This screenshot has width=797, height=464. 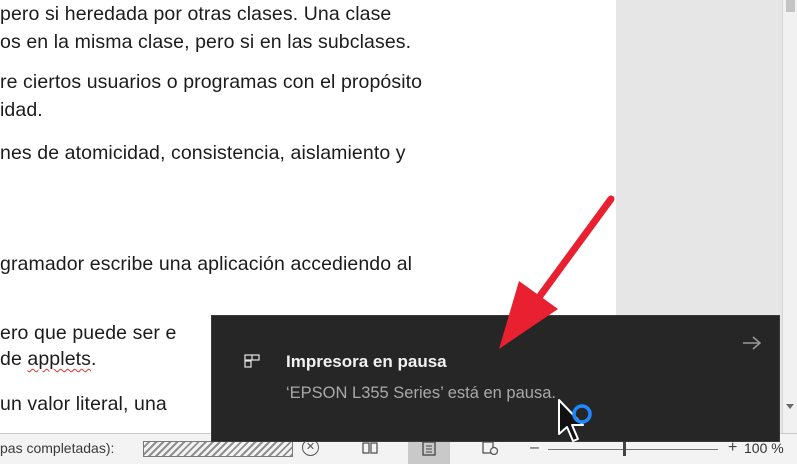 I want to click on busy-cursor-icon, so click(x=575, y=420).